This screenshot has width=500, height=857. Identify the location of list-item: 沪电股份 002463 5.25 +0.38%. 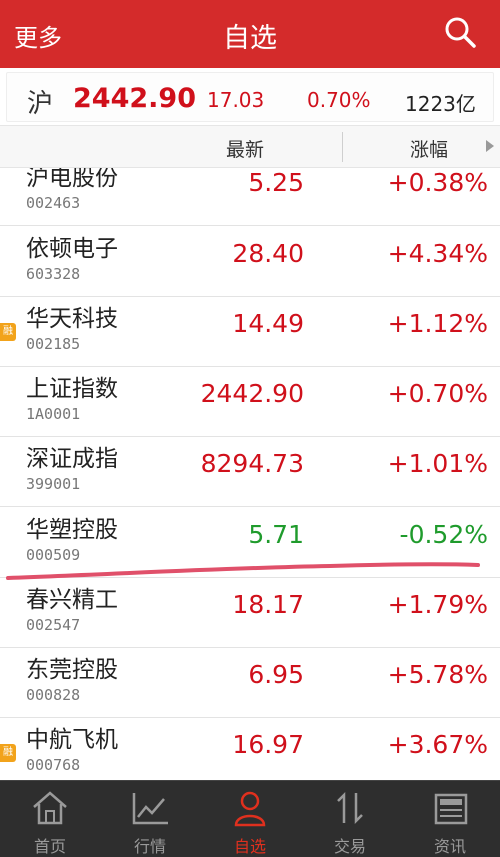
(250, 197).